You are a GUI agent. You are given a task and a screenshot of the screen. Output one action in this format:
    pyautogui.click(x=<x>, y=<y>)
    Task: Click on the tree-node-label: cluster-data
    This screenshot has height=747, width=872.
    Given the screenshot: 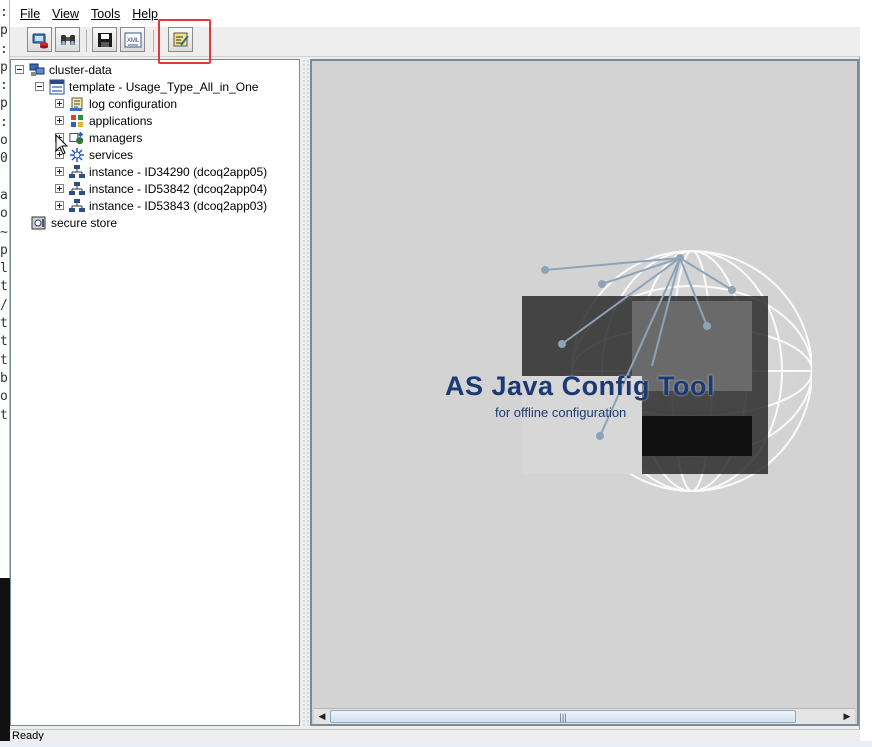 What is the action you would take?
    pyautogui.click(x=80, y=69)
    